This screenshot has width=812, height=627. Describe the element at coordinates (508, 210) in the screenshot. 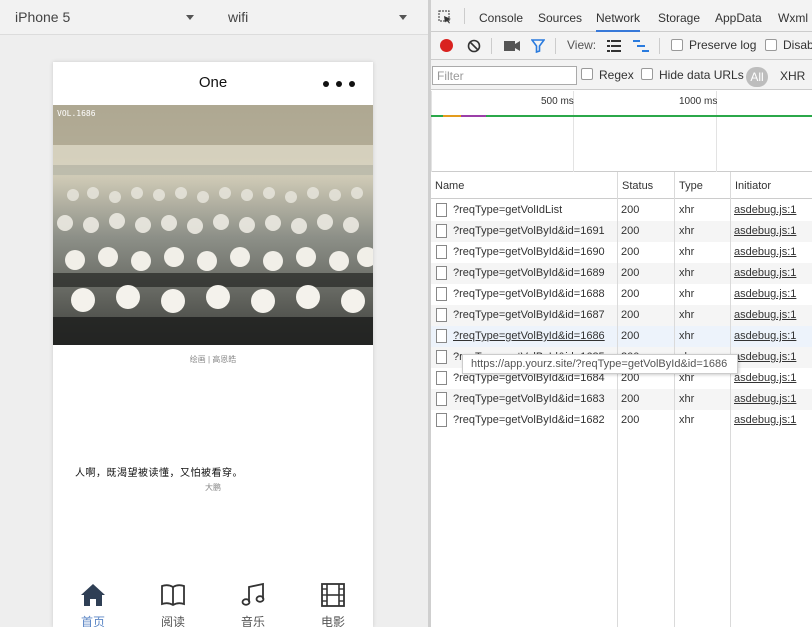

I see `request-name: ?reqType=getVolIdList` at that location.